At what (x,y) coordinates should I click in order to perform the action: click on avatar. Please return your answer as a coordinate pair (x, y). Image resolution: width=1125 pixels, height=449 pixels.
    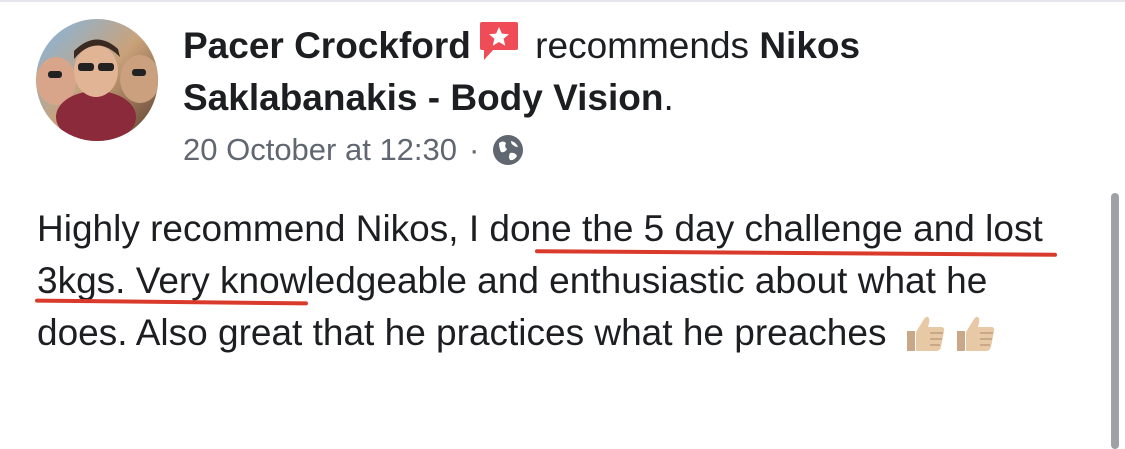
    Looking at the image, I should click on (97, 80).